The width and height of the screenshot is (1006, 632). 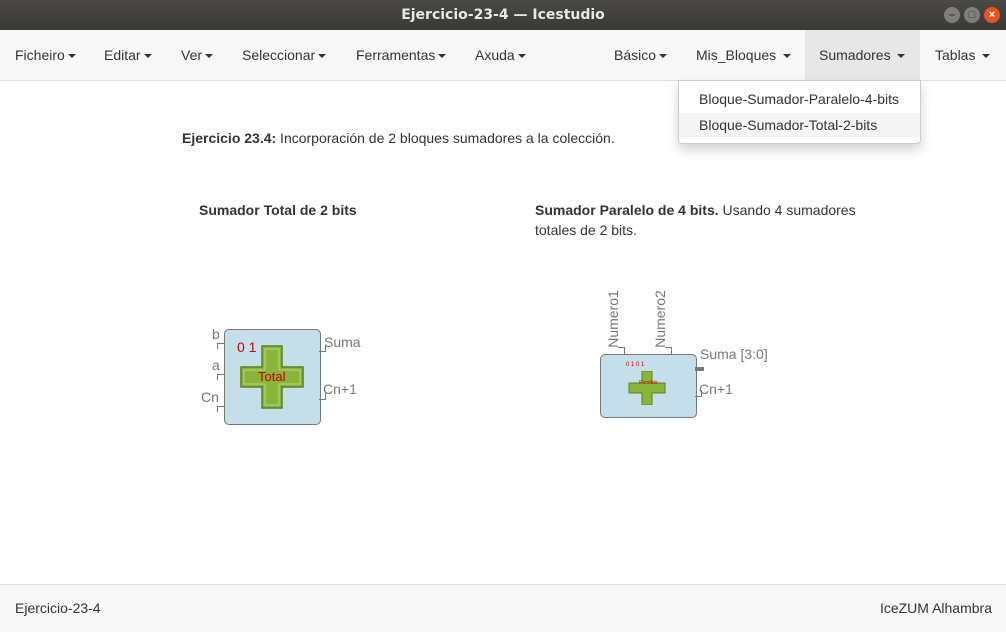 What do you see at coordinates (503, 608) in the screenshot?
I see `statusbar: Ejercicio-23-4 IceZUM Alhambra` at bounding box center [503, 608].